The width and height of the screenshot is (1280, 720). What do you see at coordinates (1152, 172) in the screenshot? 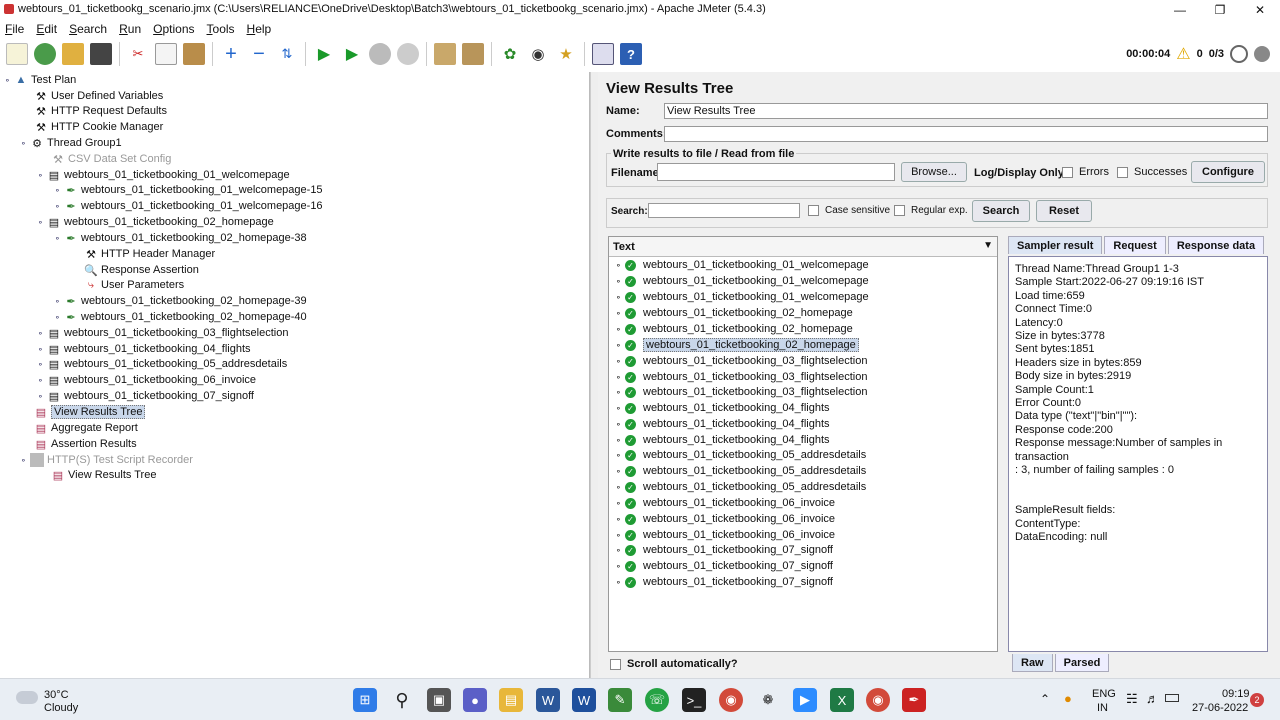
I see `successes-checkbox: Successes` at bounding box center [1152, 172].